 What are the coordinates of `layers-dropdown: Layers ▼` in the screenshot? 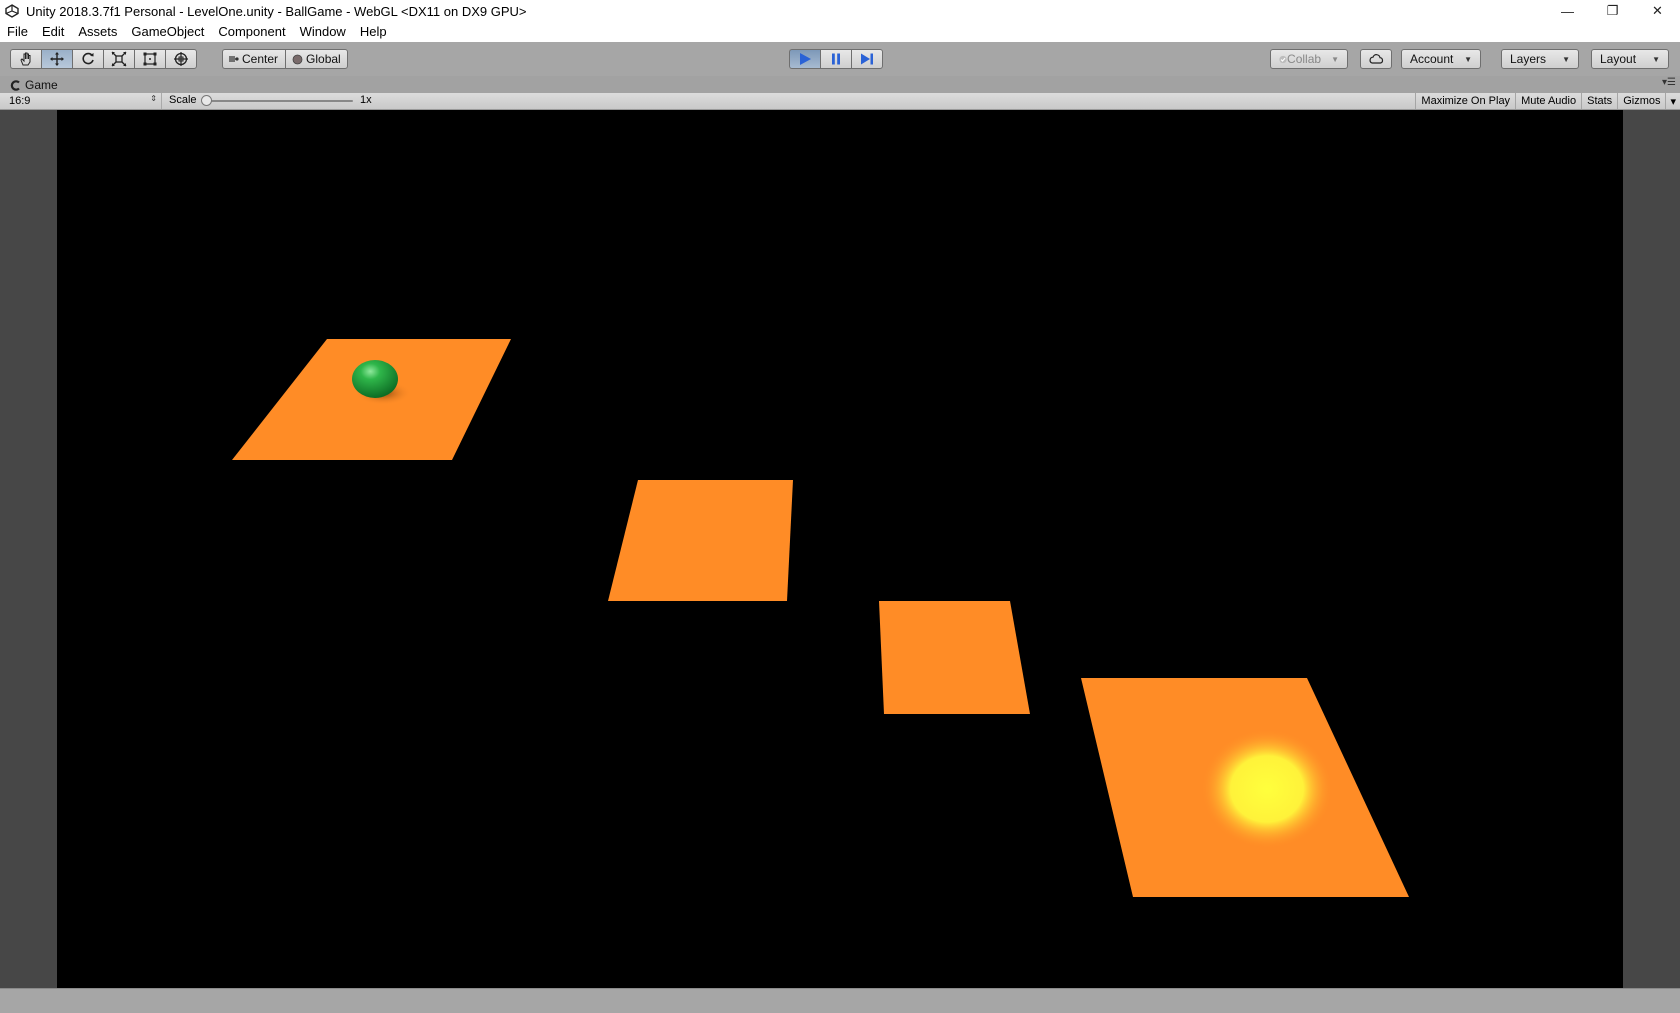 It's located at (1540, 59).